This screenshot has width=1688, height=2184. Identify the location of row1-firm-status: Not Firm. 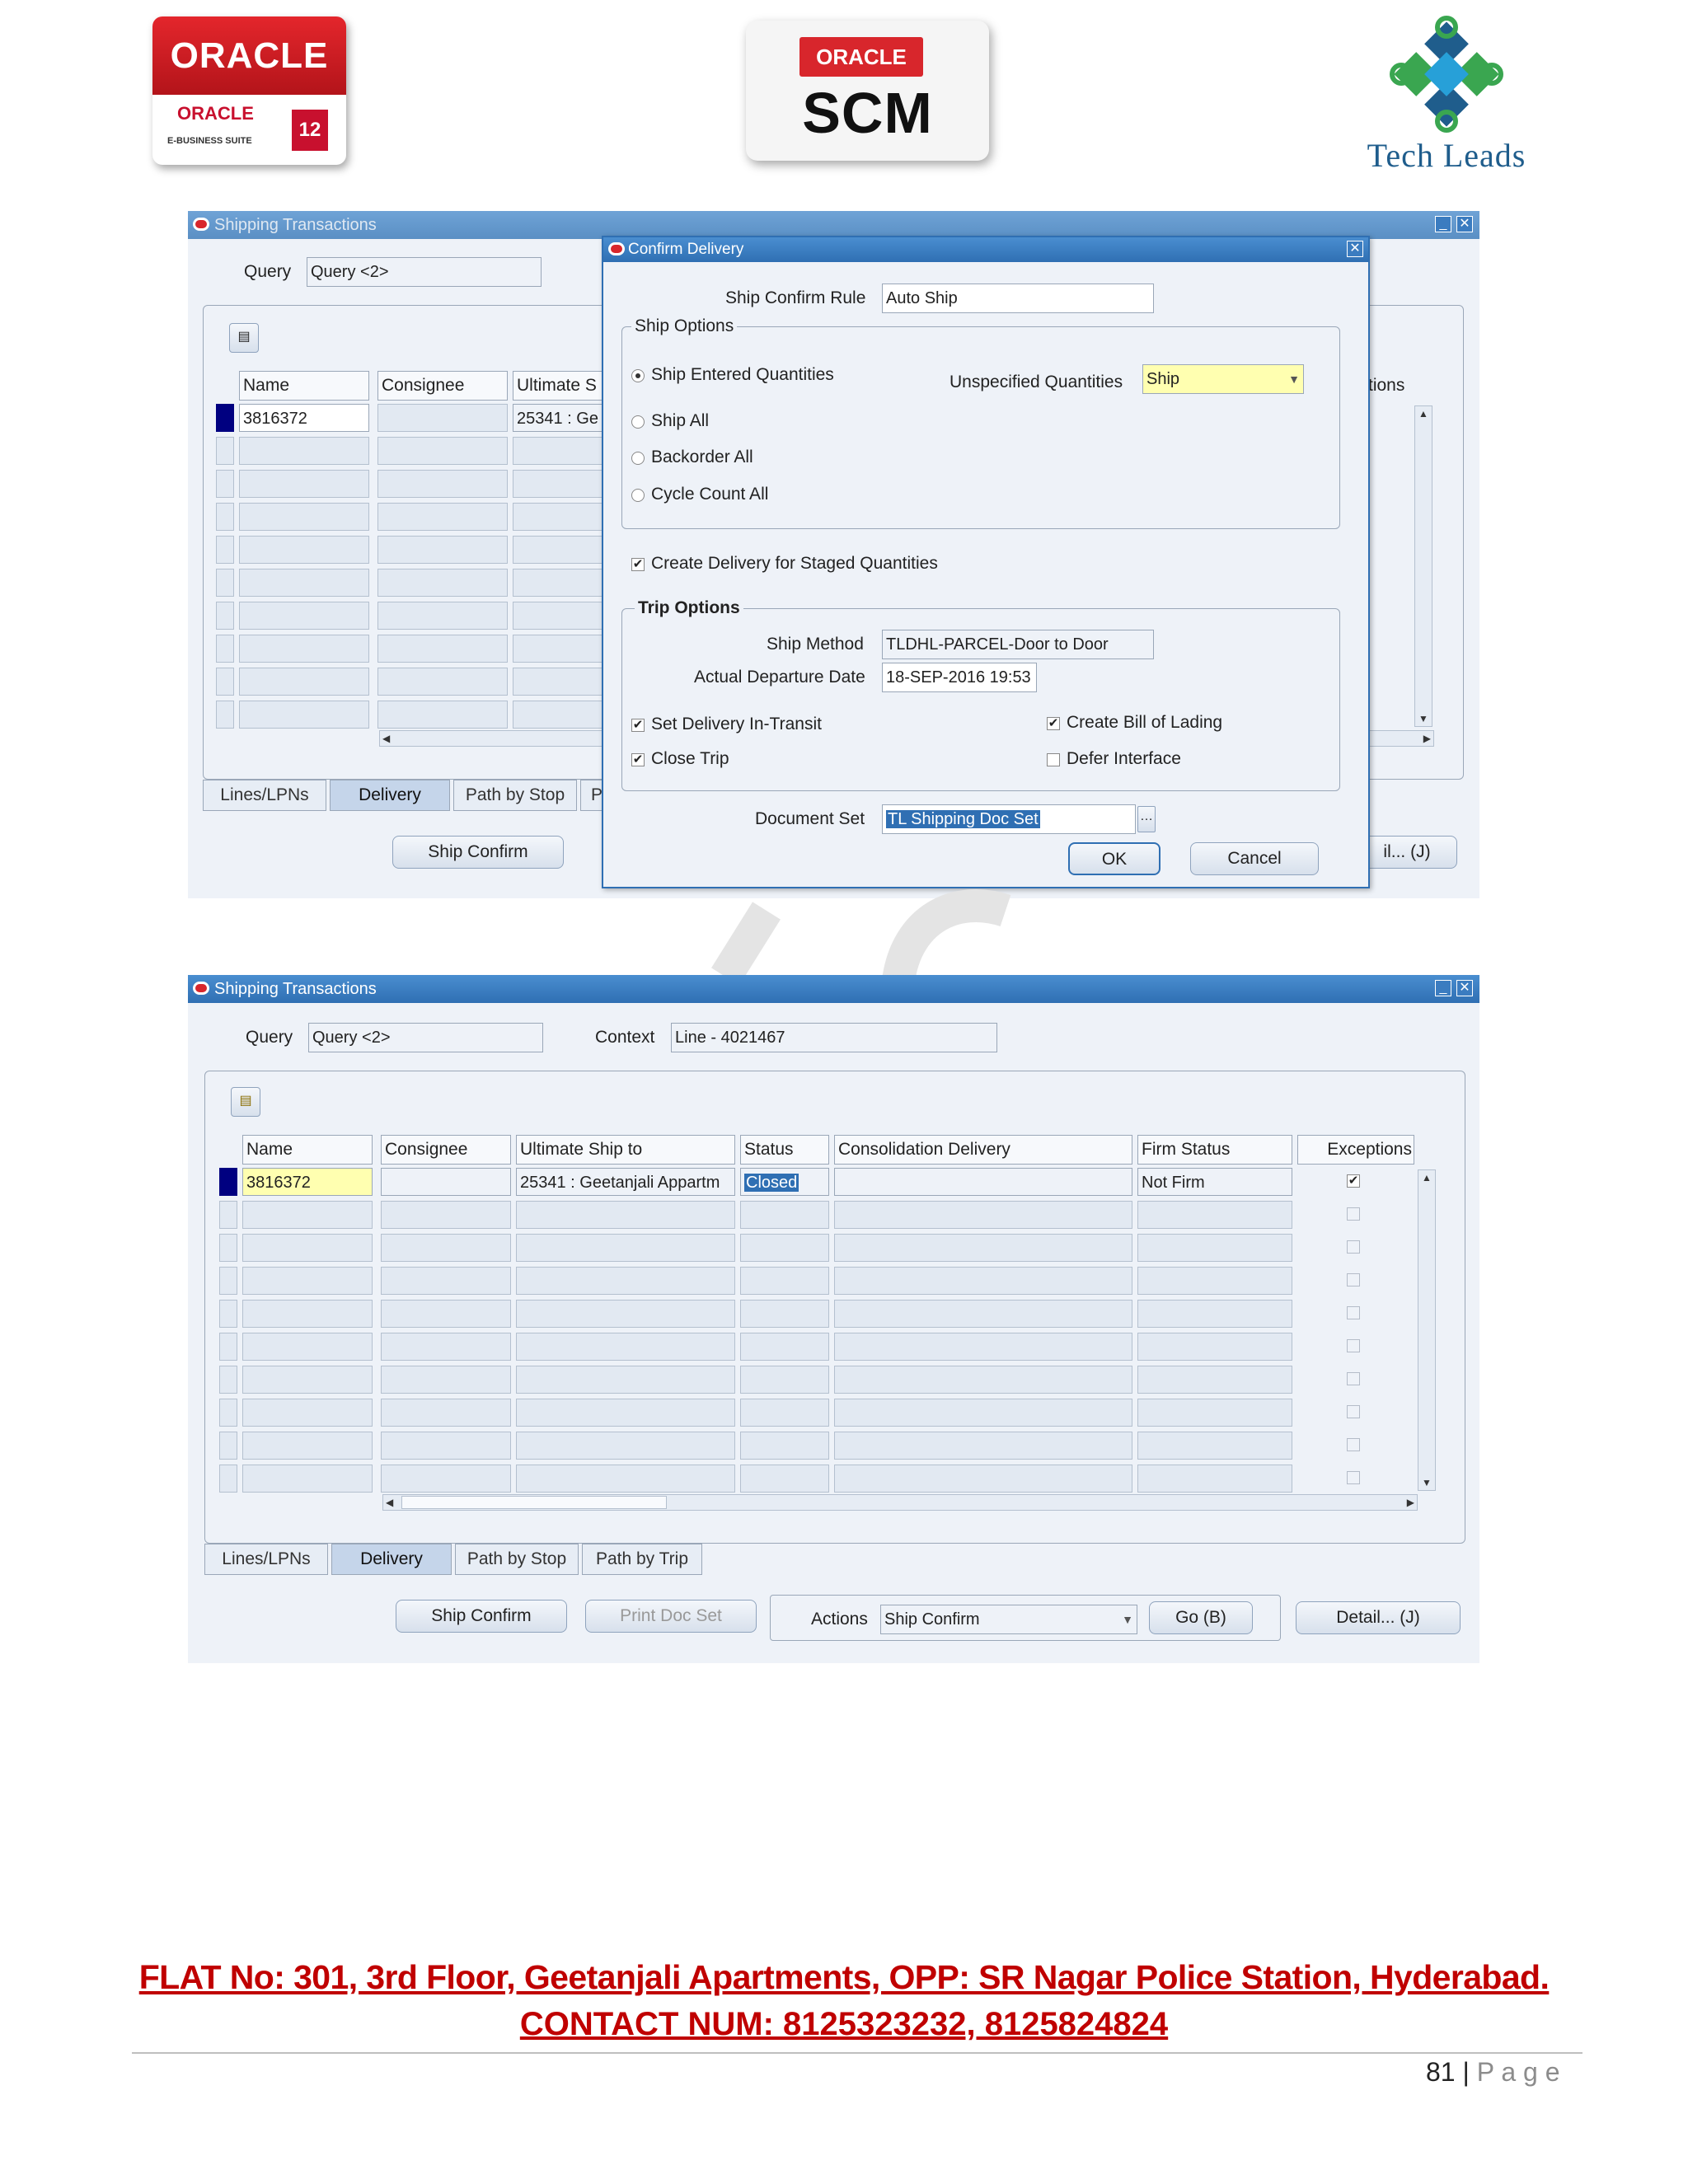
(1215, 1182).